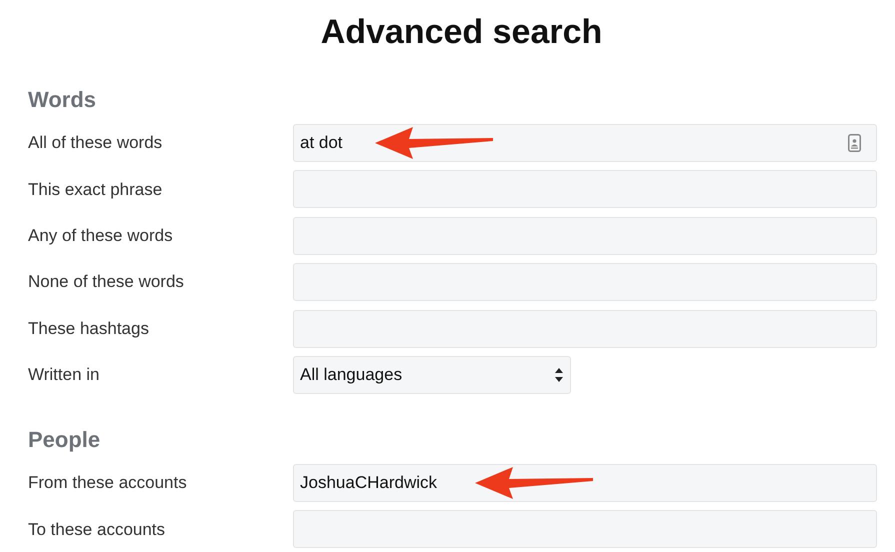  Describe the element at coordinates (89, 329) in the screenshot. I see `field-label: These hashtags` at that location.